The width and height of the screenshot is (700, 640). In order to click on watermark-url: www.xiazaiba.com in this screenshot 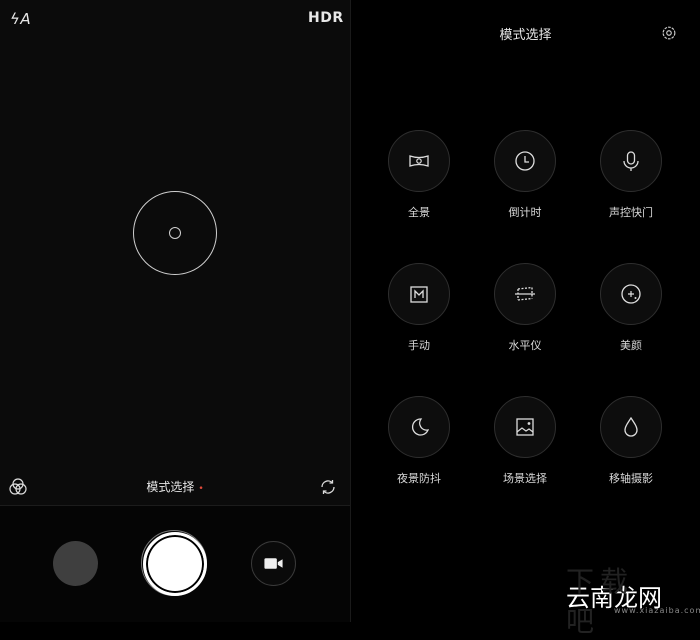, I will do `click(657, 610)`.